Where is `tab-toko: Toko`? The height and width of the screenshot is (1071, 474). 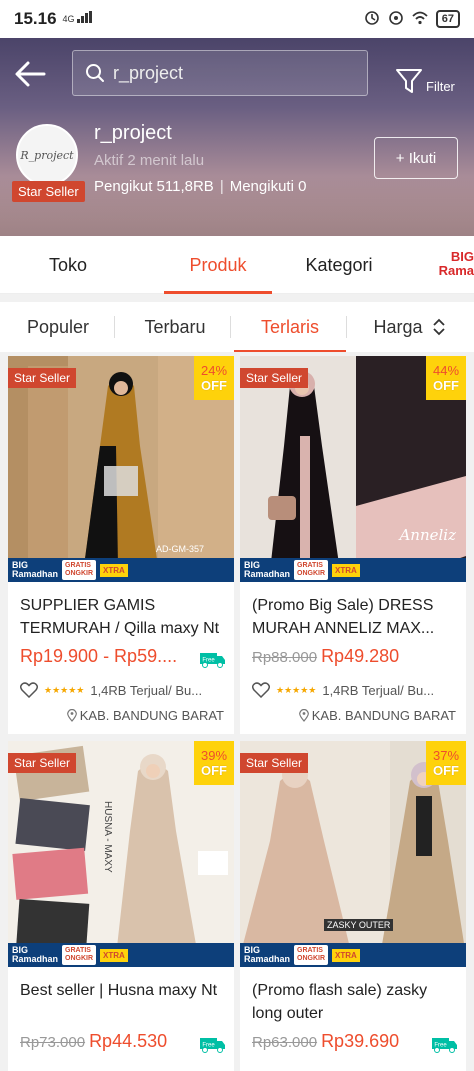
tab-toko: Toko is located at coordinates (68, 265).